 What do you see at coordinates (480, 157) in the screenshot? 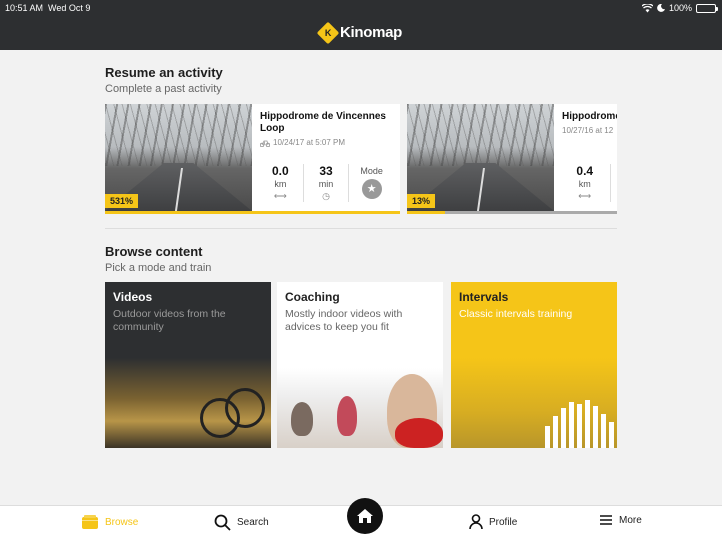
I see `activity-thumbnail: 13%` at bounding box center [480, 157].